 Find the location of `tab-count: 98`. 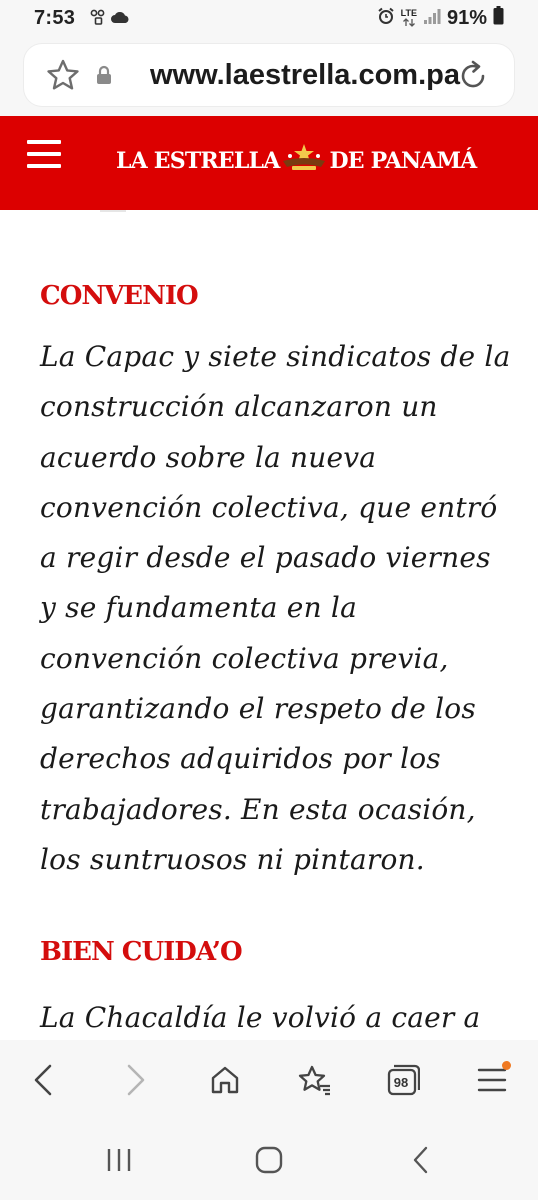

tab-count: 98 is located at coordinates (401, 1082).